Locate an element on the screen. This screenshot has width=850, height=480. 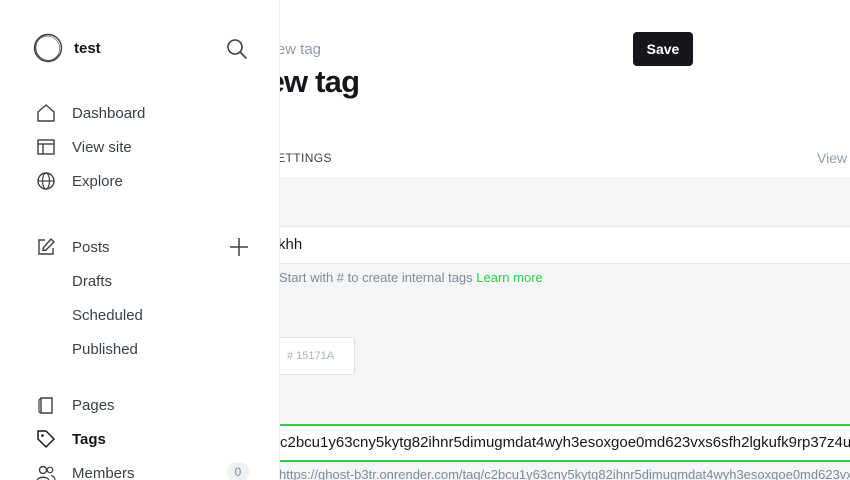
sidebar-item-label: Dashboard is located at coordinates (109, 113).